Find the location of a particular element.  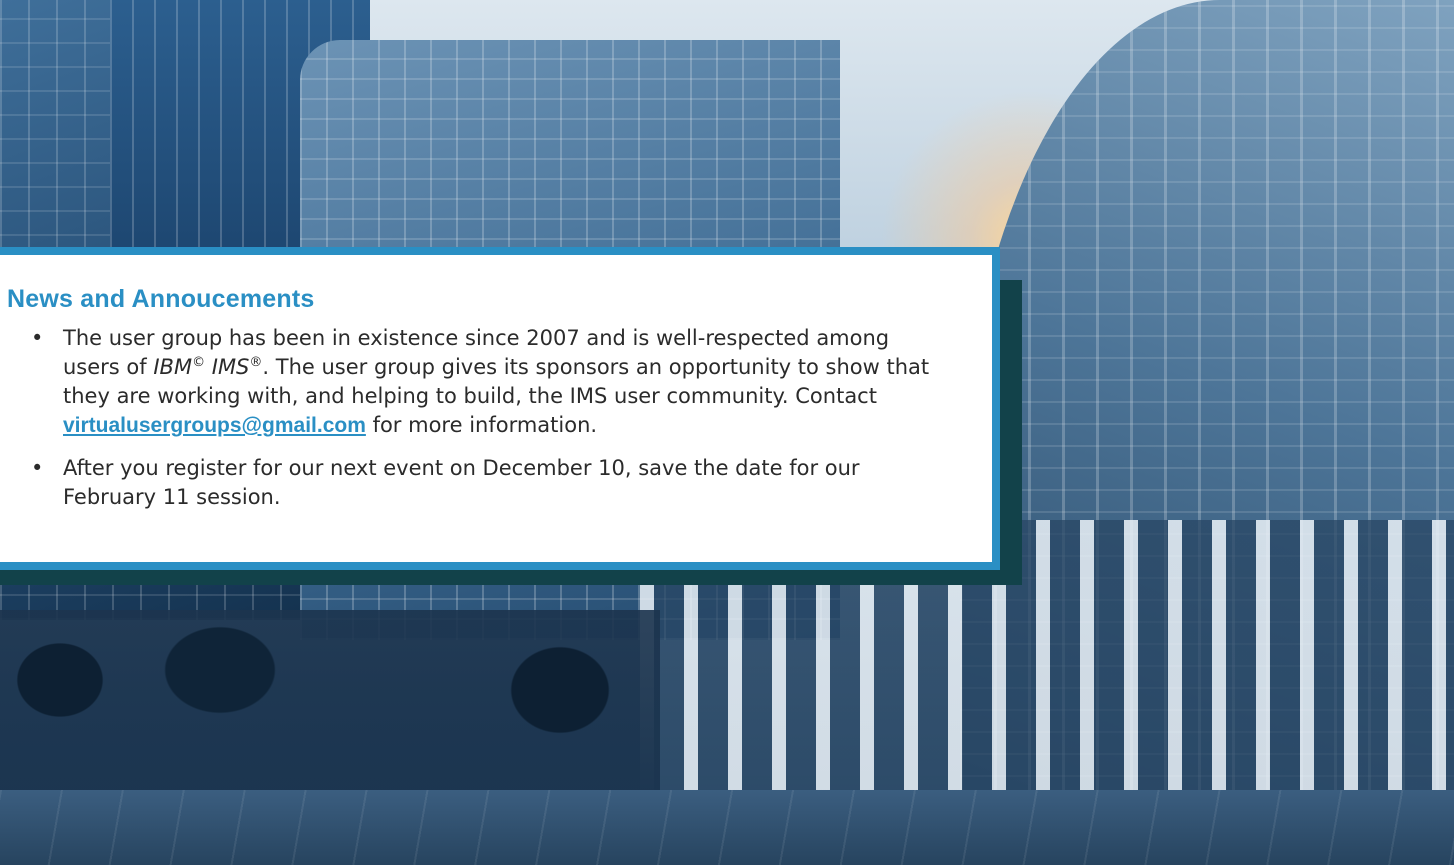

registered-mark: ® is located at coordinates (256, 362).